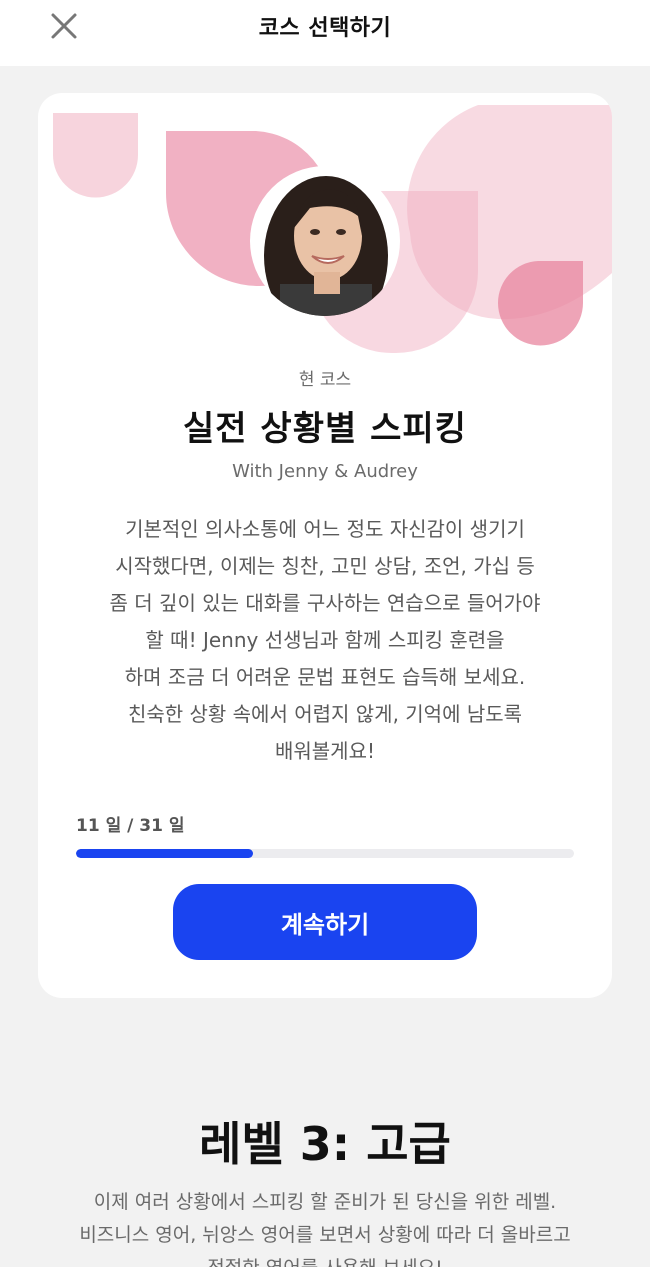 The width and height of the screenshot is (650, 1267). What do you see at coordinates (325, 1144) in the screenshot?
I see `level-title: 레벨 3: 고급` at bounding box center [325, 1144].